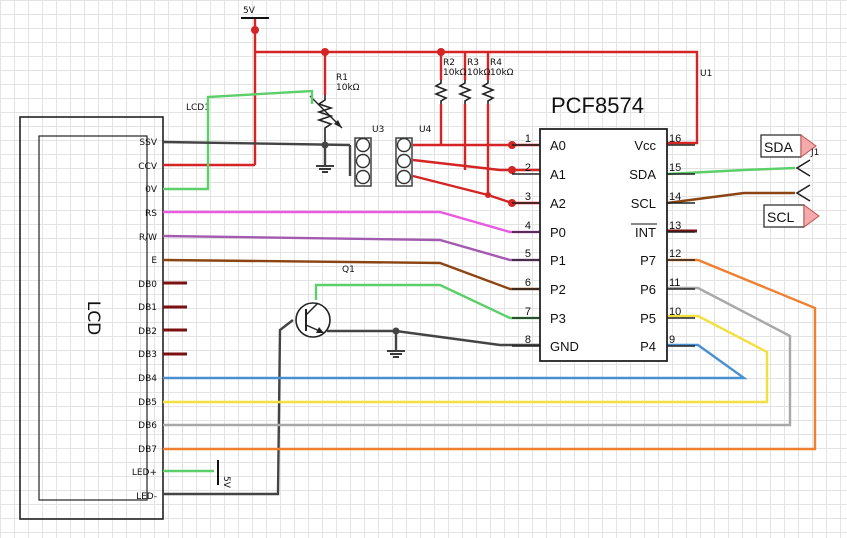 The width and height of the screenshot is (847, 538). I want to click on led-supply-label: 5V, so click(226, 482).